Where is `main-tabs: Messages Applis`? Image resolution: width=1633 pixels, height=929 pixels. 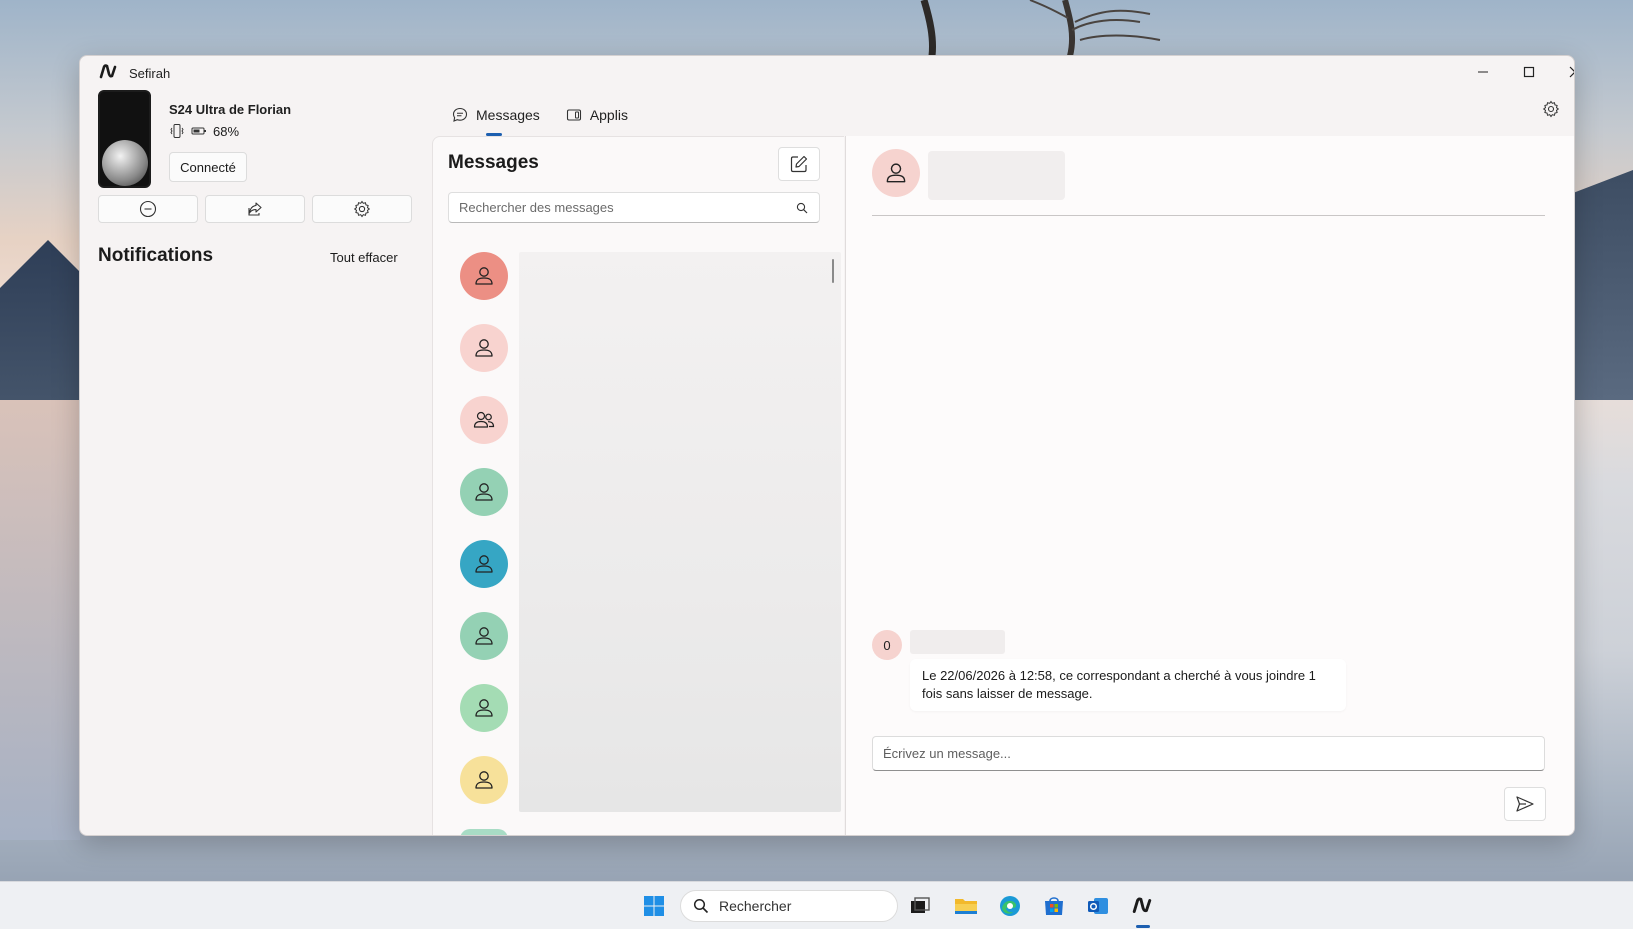
main-tabs: Messages Applis is located at coordinates (540, 118).